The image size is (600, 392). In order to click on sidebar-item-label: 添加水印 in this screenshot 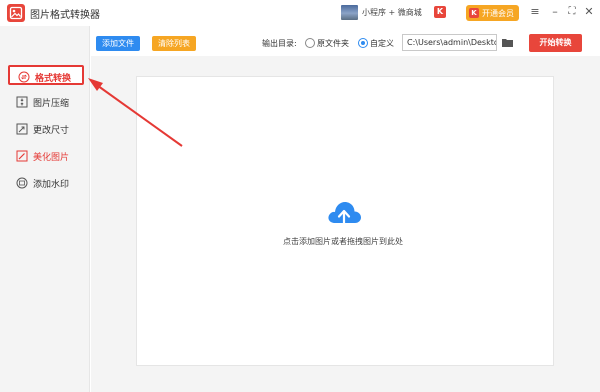, I will do `click(51, 185)`.